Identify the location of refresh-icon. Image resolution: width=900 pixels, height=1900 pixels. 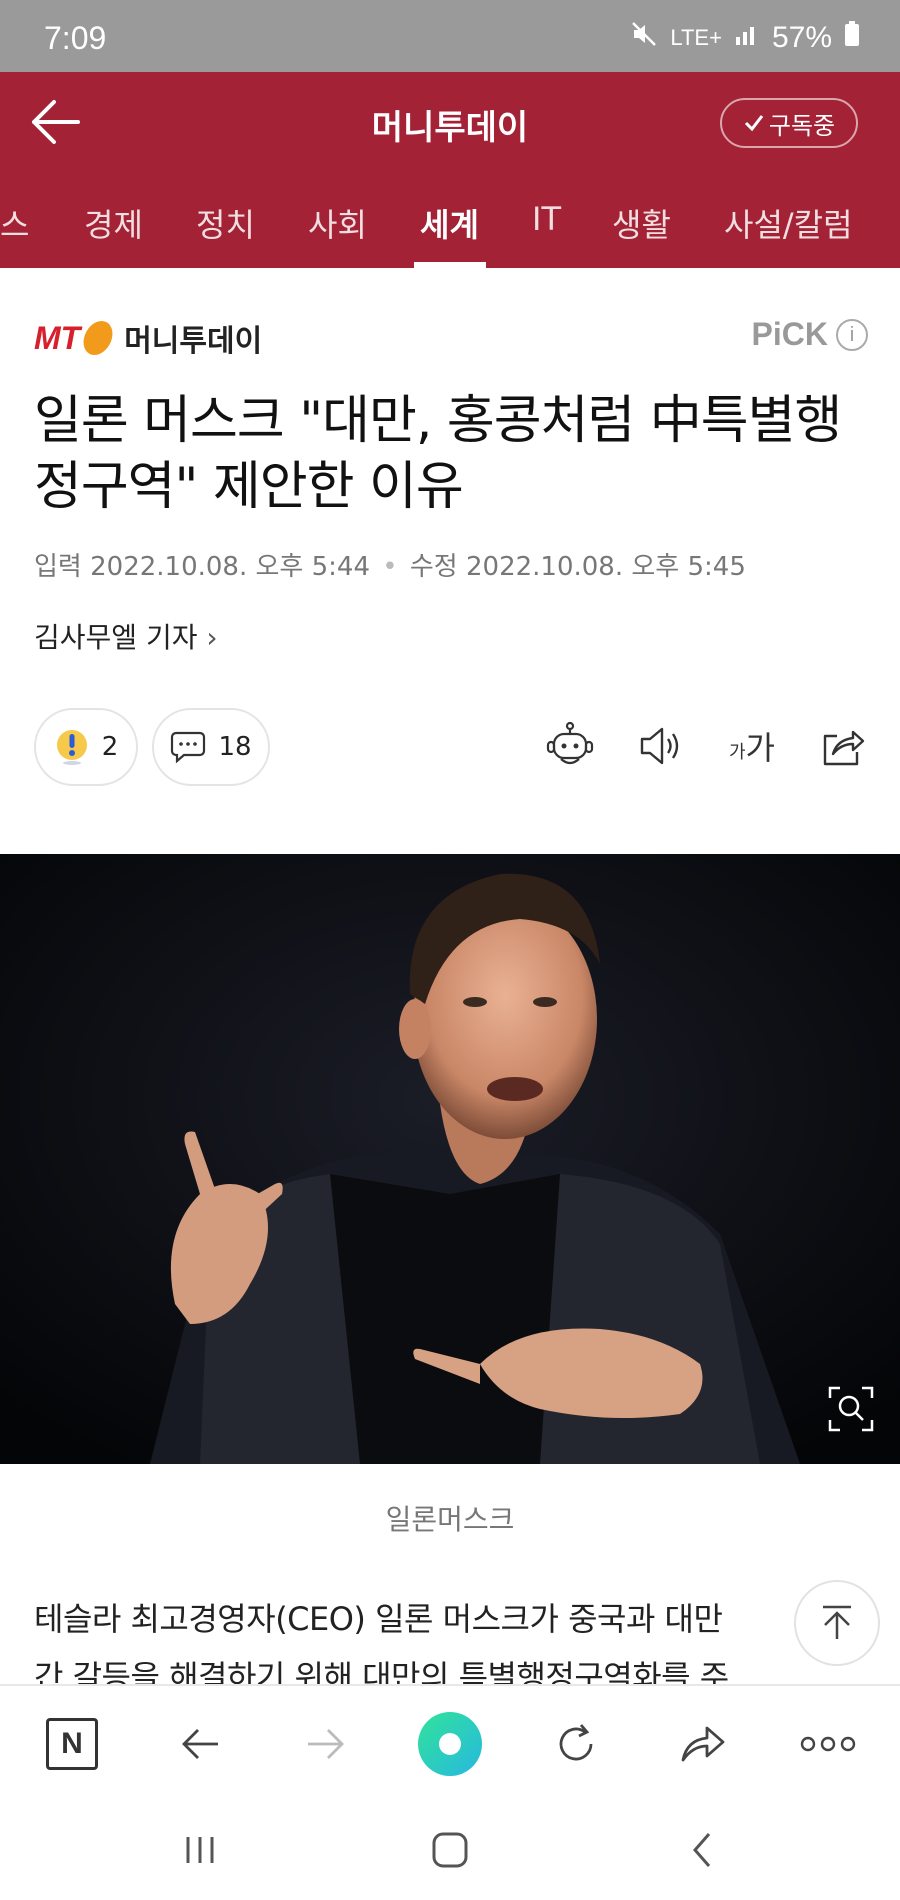
(576, 1742).